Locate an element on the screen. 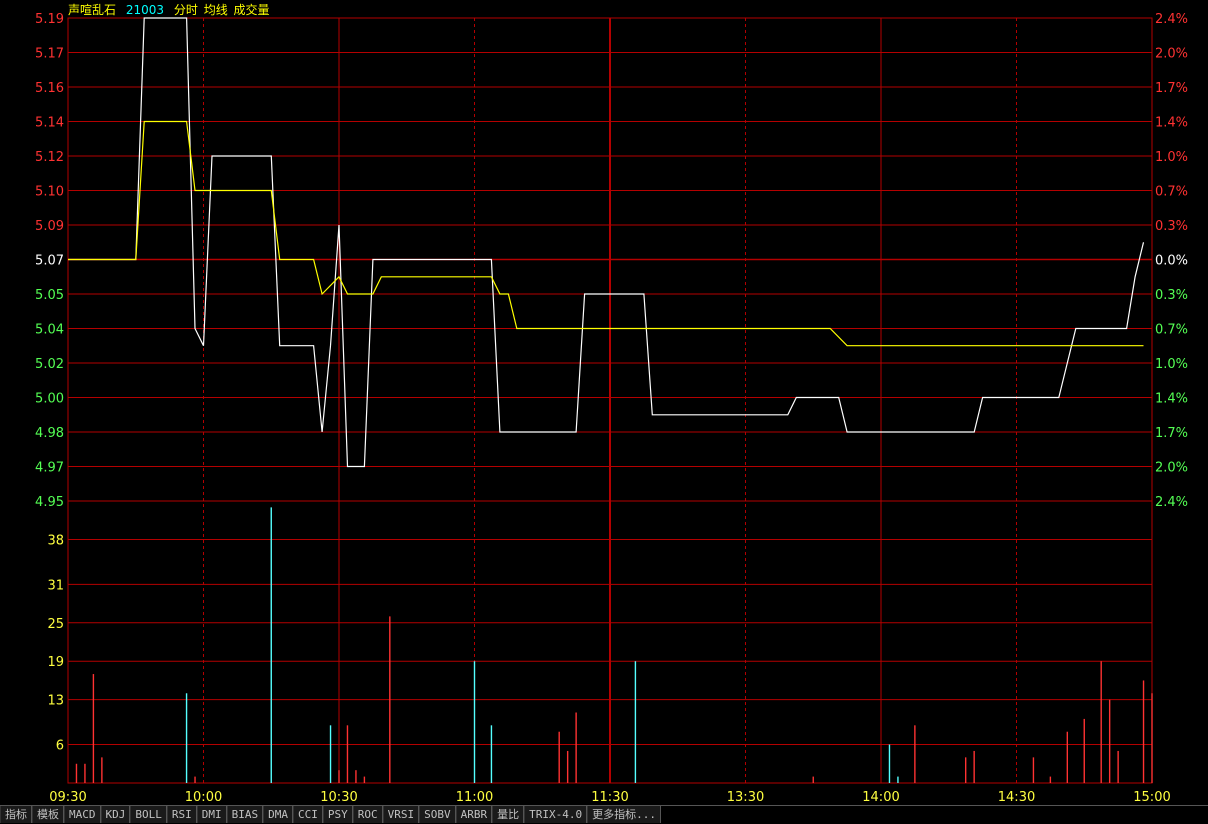 Image resolution: width=1208 pixels, height=824 pixels. indicator-tab: KDJ is located at coordinates (115, 814).